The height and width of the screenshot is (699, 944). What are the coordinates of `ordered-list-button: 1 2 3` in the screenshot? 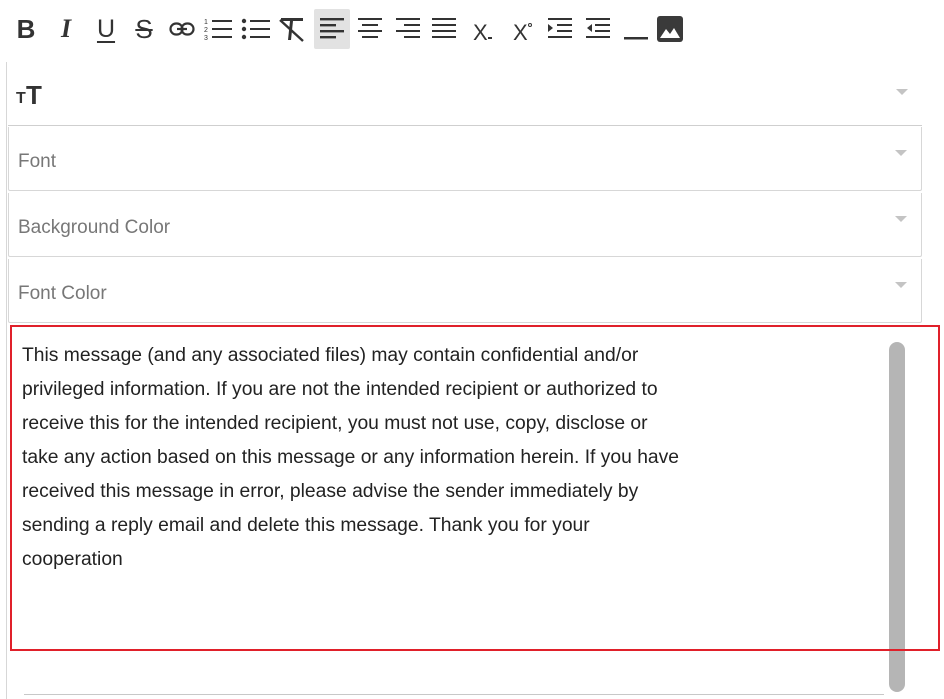 It's located at (218, 29).